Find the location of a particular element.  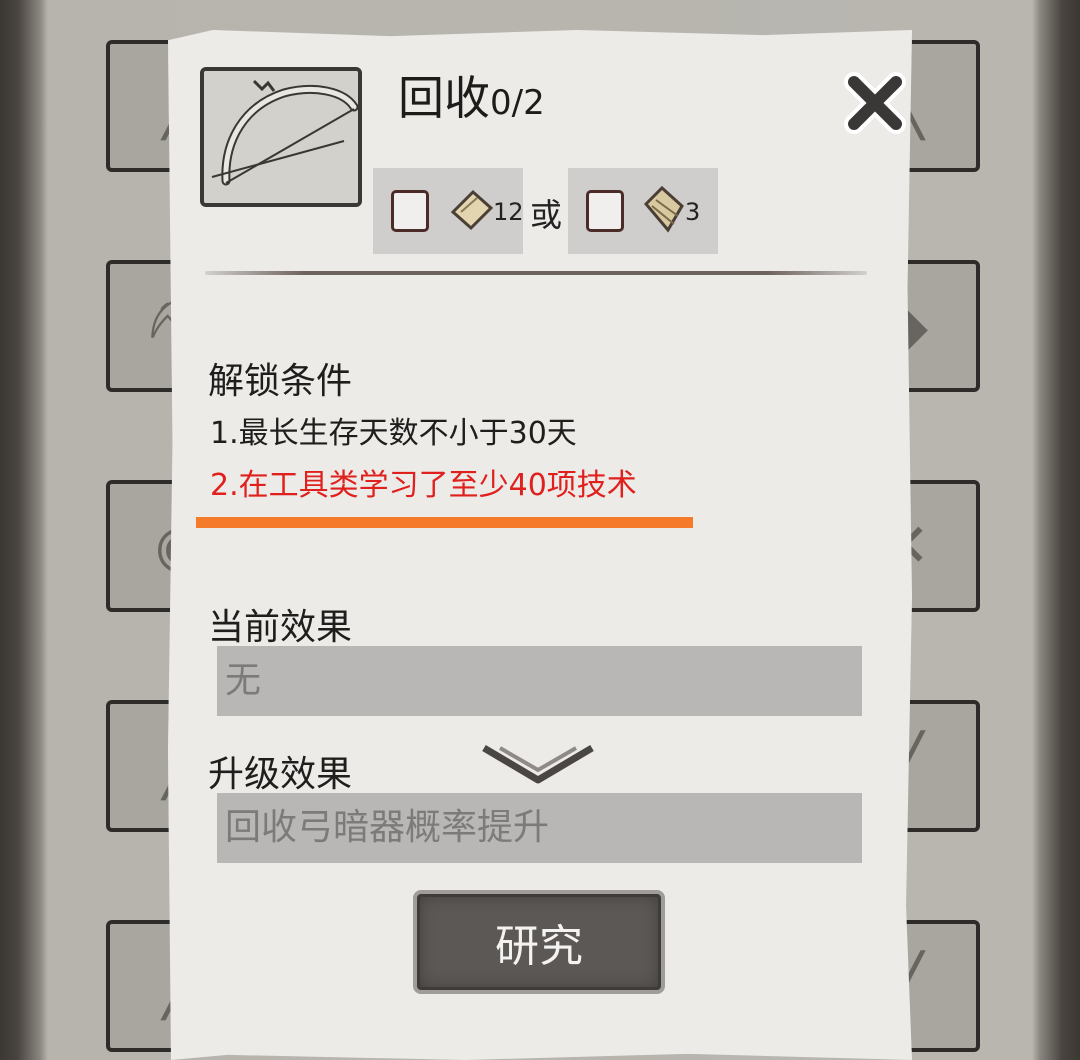

paper-scroll-icon is located at coordinates (472, 210).